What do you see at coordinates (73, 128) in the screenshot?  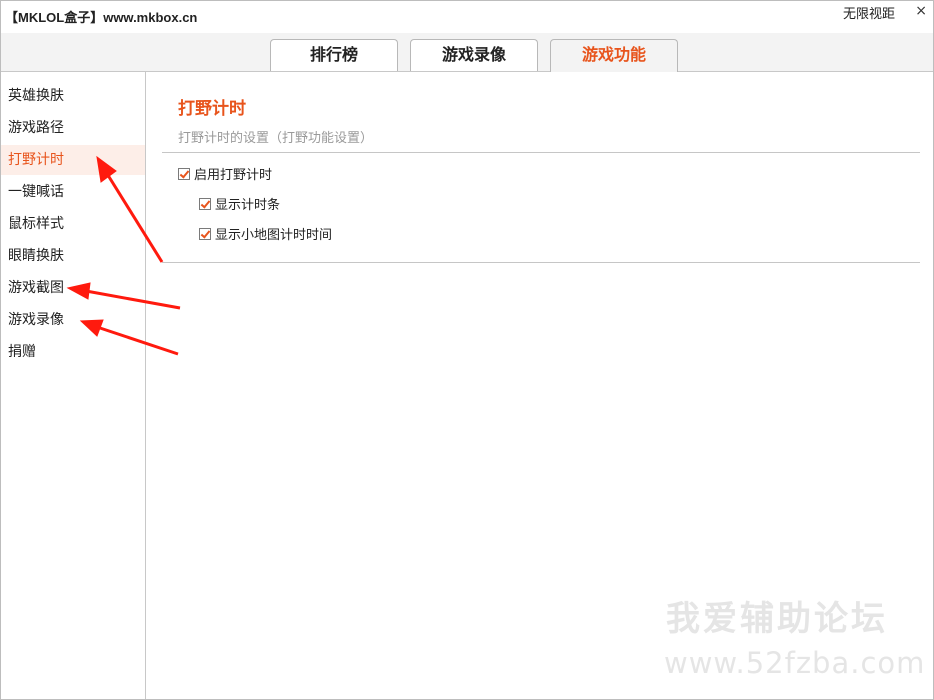 I see `sidebar-item-game-path: 游戏路径` at bounding box center [73, 128].